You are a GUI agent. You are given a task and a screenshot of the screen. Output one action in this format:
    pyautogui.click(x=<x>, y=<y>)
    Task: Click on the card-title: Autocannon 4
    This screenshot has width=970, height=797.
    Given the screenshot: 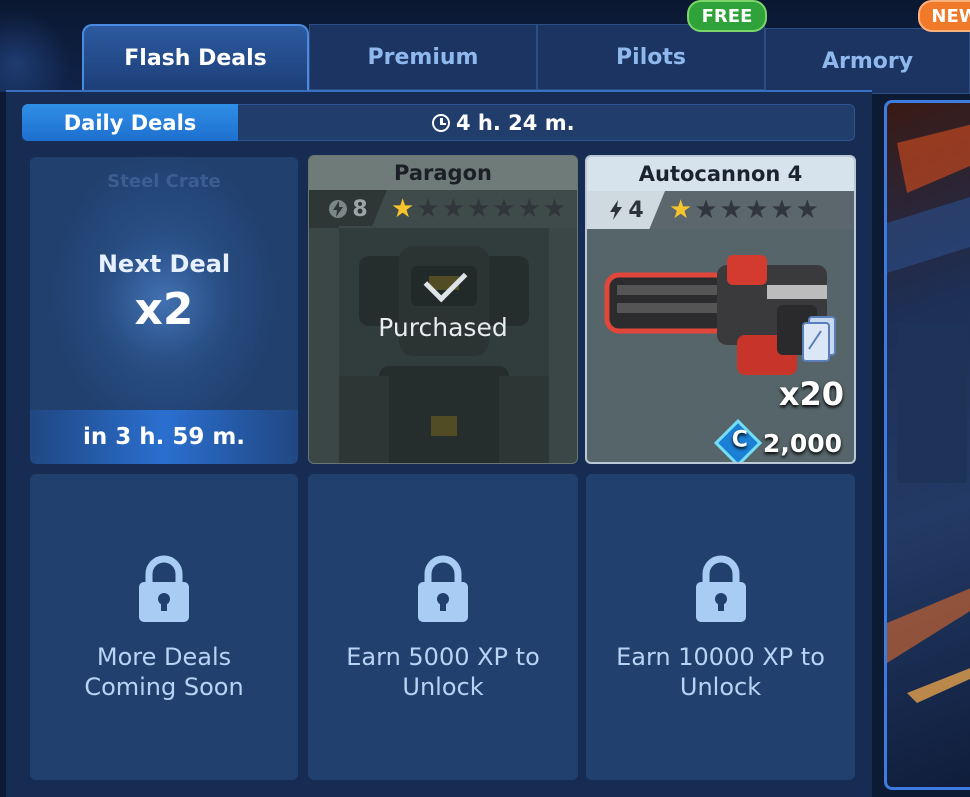 What is the action you would take?
    pyautogui.click(x=720, y=174)
    